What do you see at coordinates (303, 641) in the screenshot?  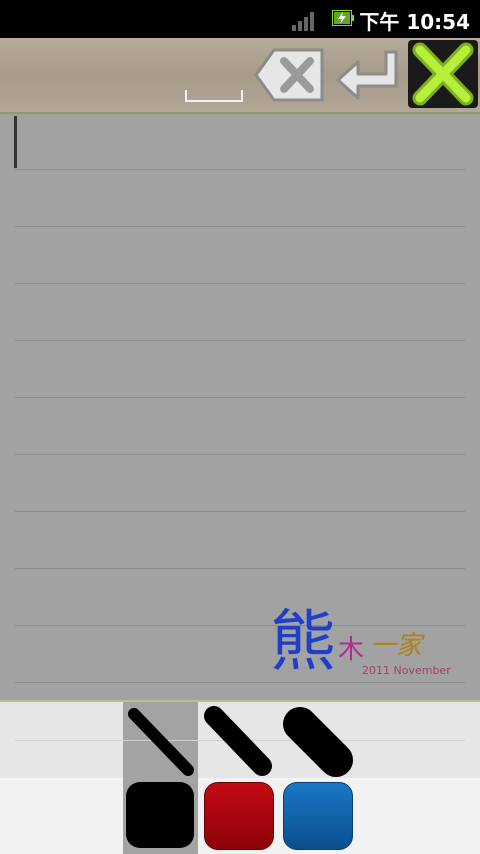 I see `watermark-main: 熊` at bounding box center [303, 641].